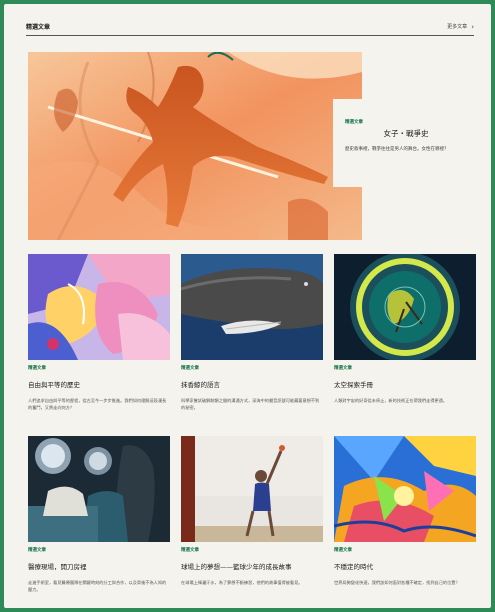  Describe the element at coordinates (354, 122) in the screenshot. I see `hero-tag: 精選文章` at that location.